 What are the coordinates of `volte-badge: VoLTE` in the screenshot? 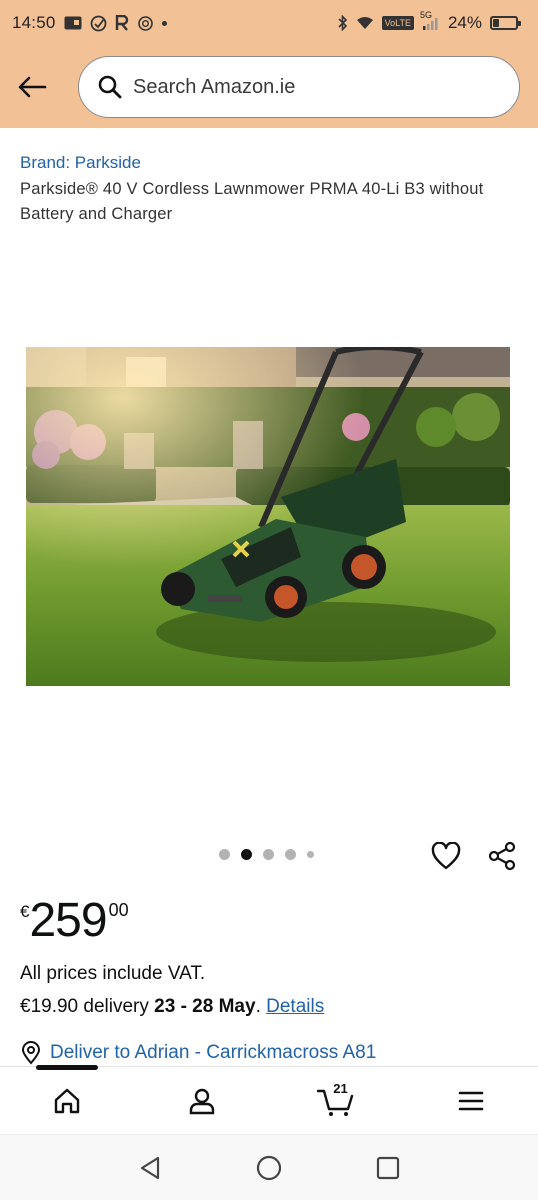 It's located at (397, 23).